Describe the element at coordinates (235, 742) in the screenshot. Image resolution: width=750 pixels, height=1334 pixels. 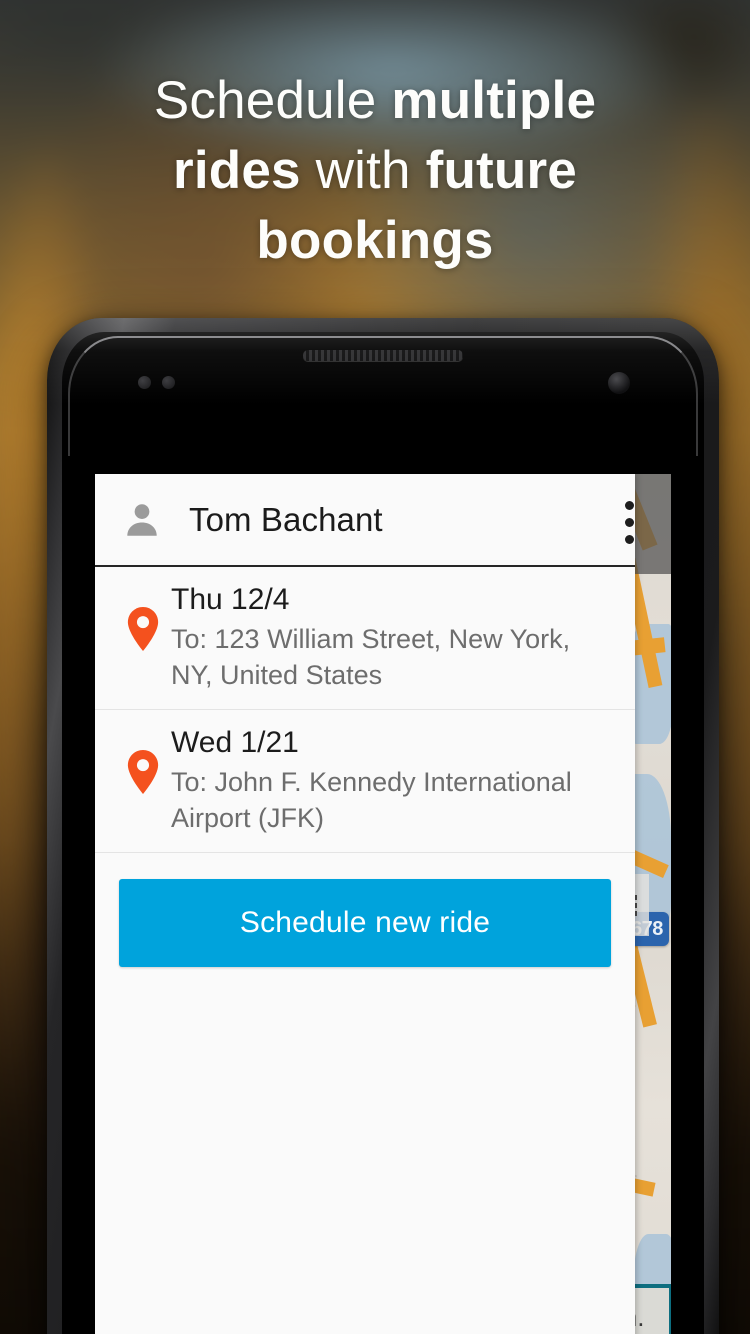
I see `ride-date: Wed 1/21` at that location.